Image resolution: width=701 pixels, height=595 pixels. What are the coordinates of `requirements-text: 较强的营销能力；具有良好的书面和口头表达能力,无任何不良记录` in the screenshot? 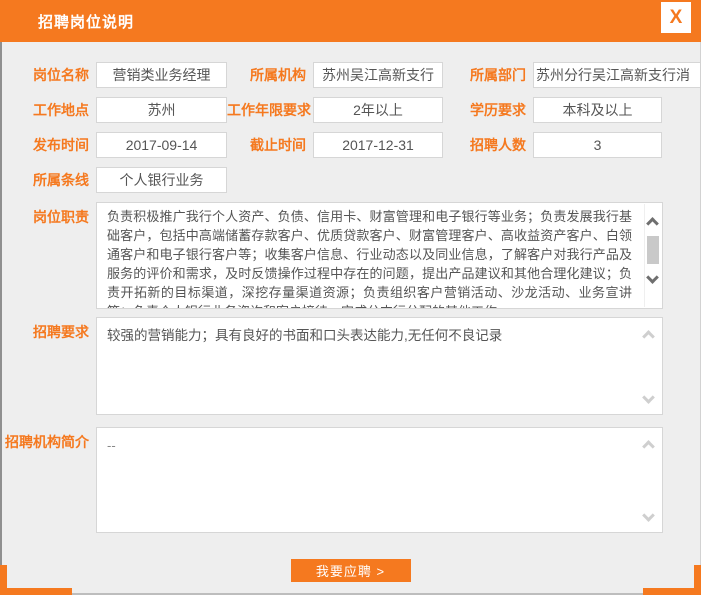 It's located at (305, 335).